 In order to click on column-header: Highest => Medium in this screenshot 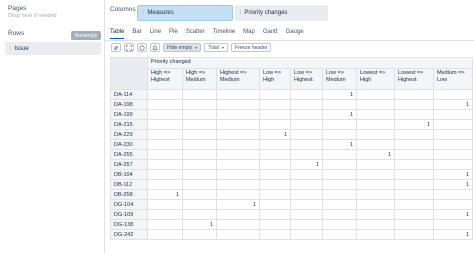, I will do `click(238, 79)`.